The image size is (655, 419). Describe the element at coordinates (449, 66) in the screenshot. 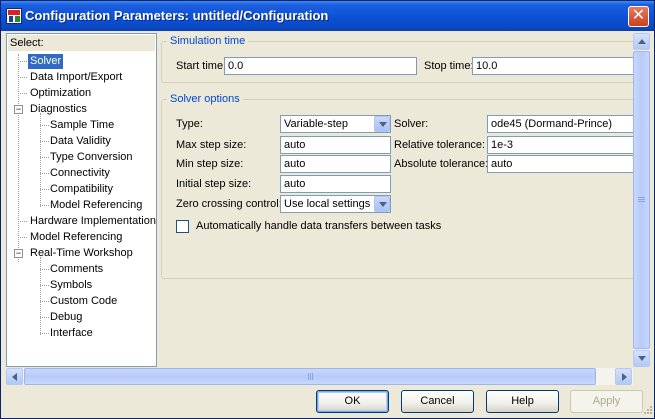

I see `stop-time-label: Stop time:` at that location.